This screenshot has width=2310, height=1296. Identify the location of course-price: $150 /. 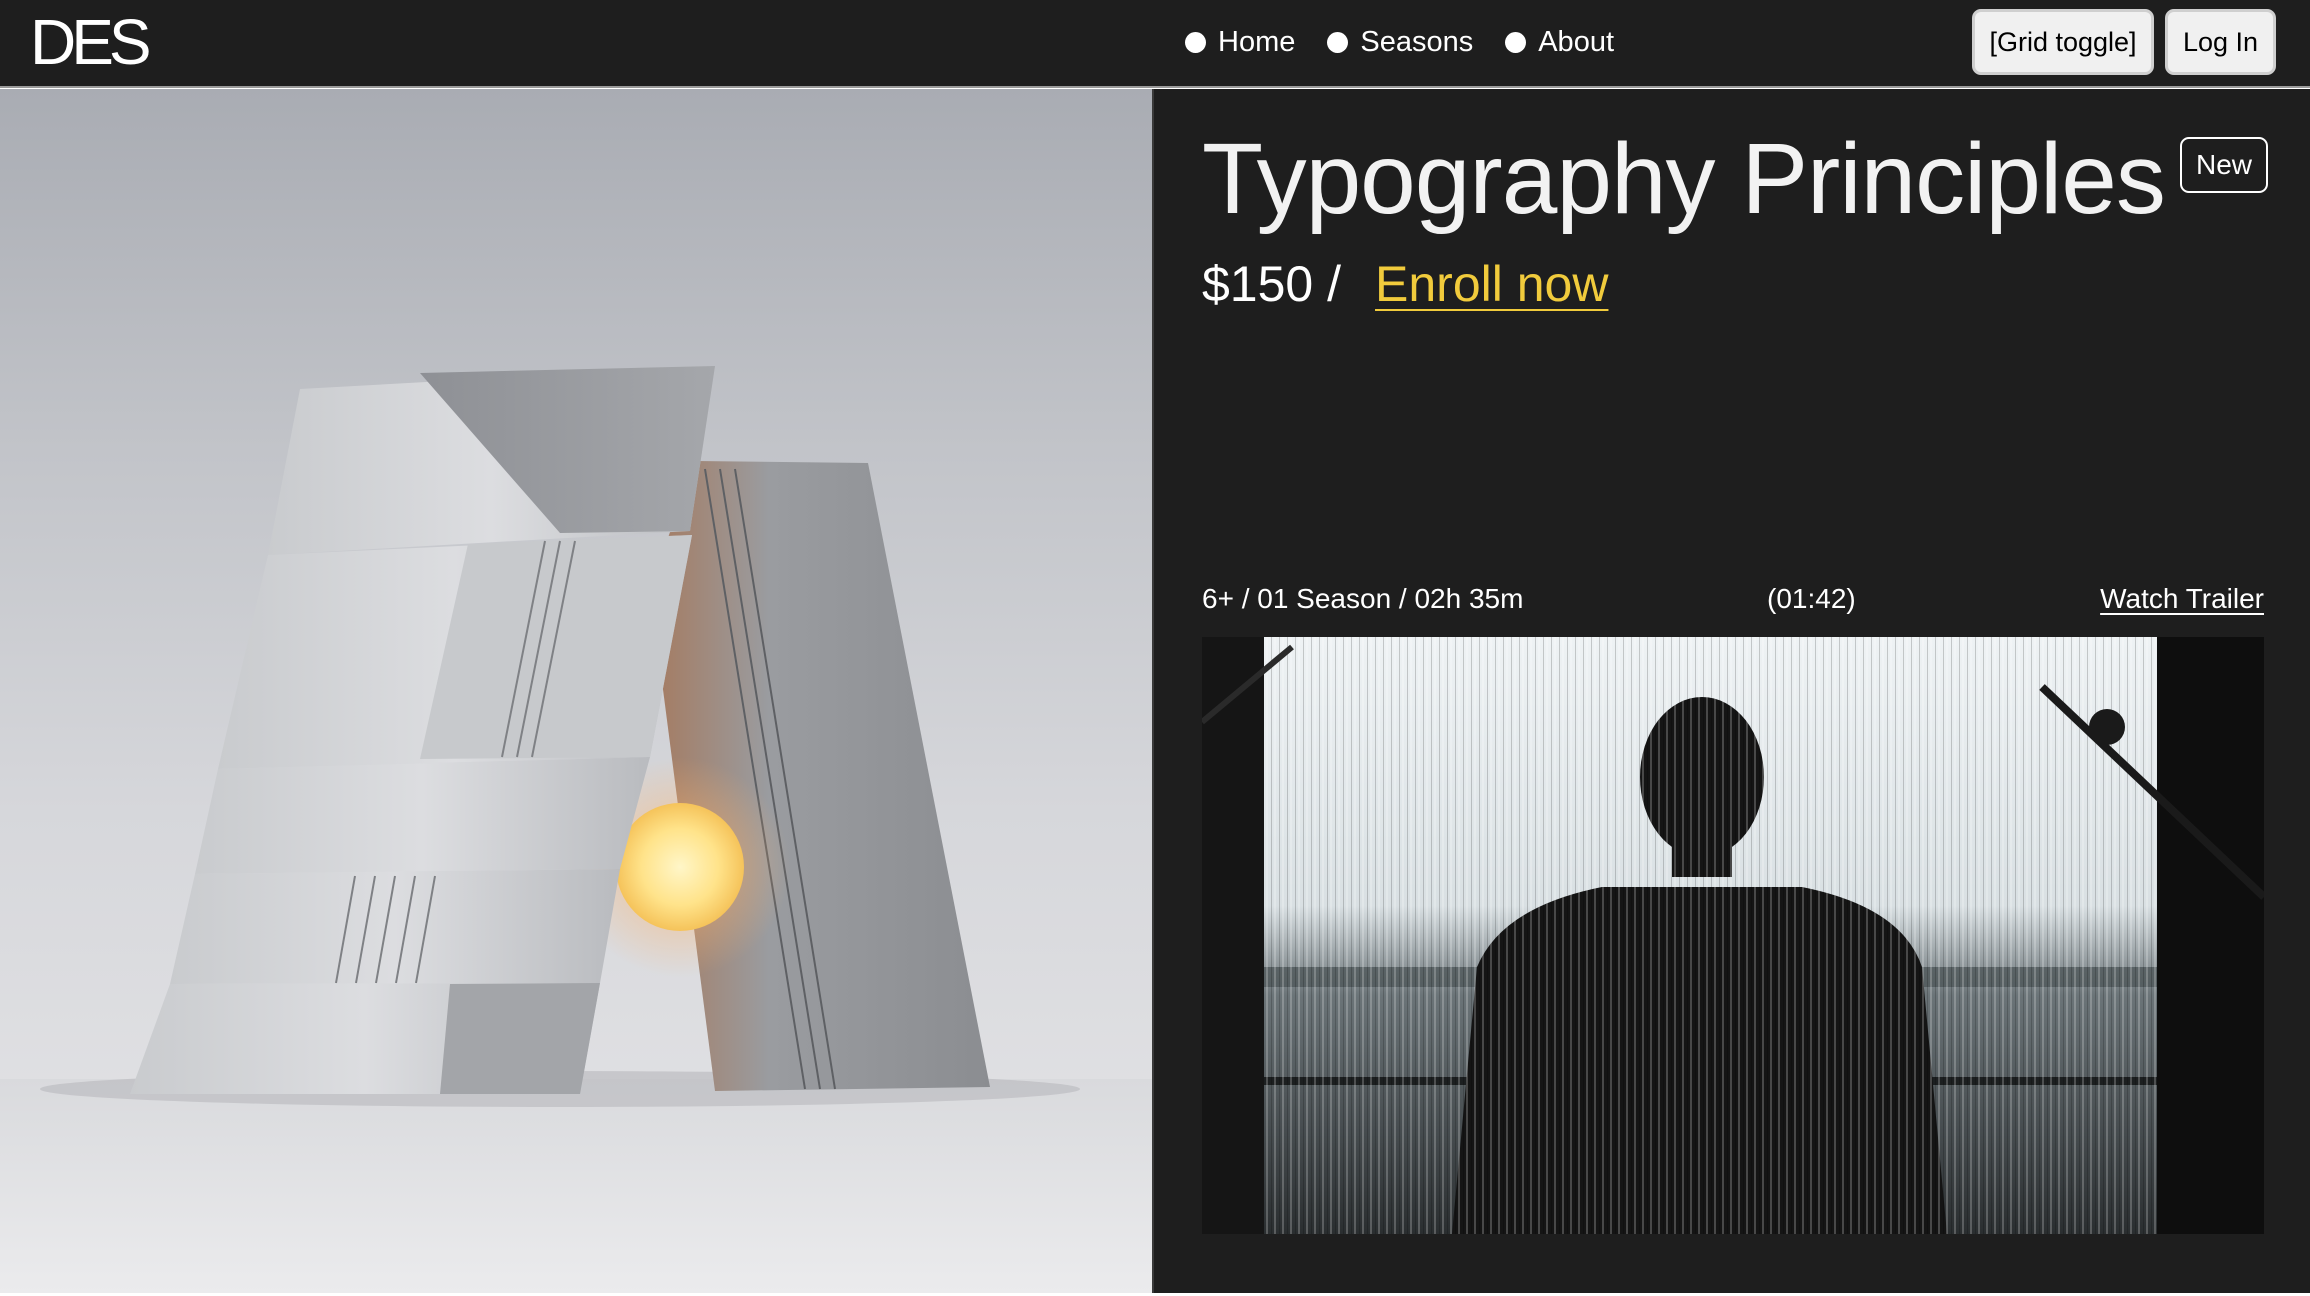
(1272, 284).